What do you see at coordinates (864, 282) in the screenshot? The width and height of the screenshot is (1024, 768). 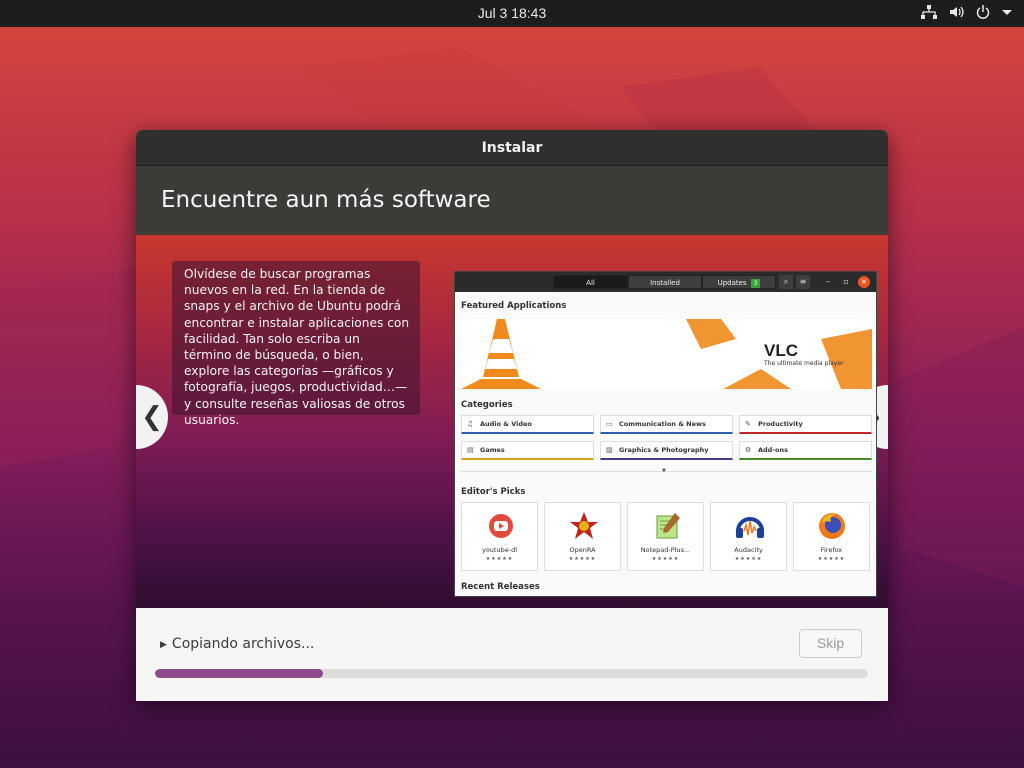 I see `close-icon: ×` at bounding box center [864, 282].